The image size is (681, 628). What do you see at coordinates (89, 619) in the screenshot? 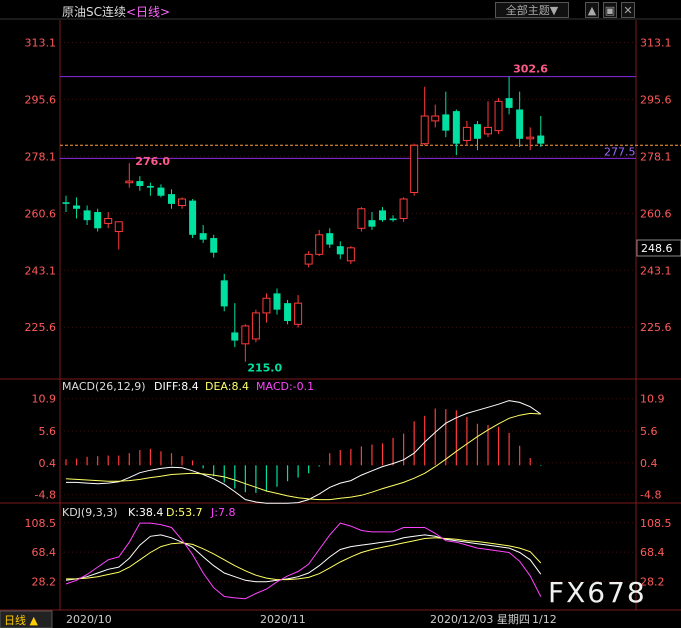
I see `date-label: 2020/10` at bounding box center [89, 619].